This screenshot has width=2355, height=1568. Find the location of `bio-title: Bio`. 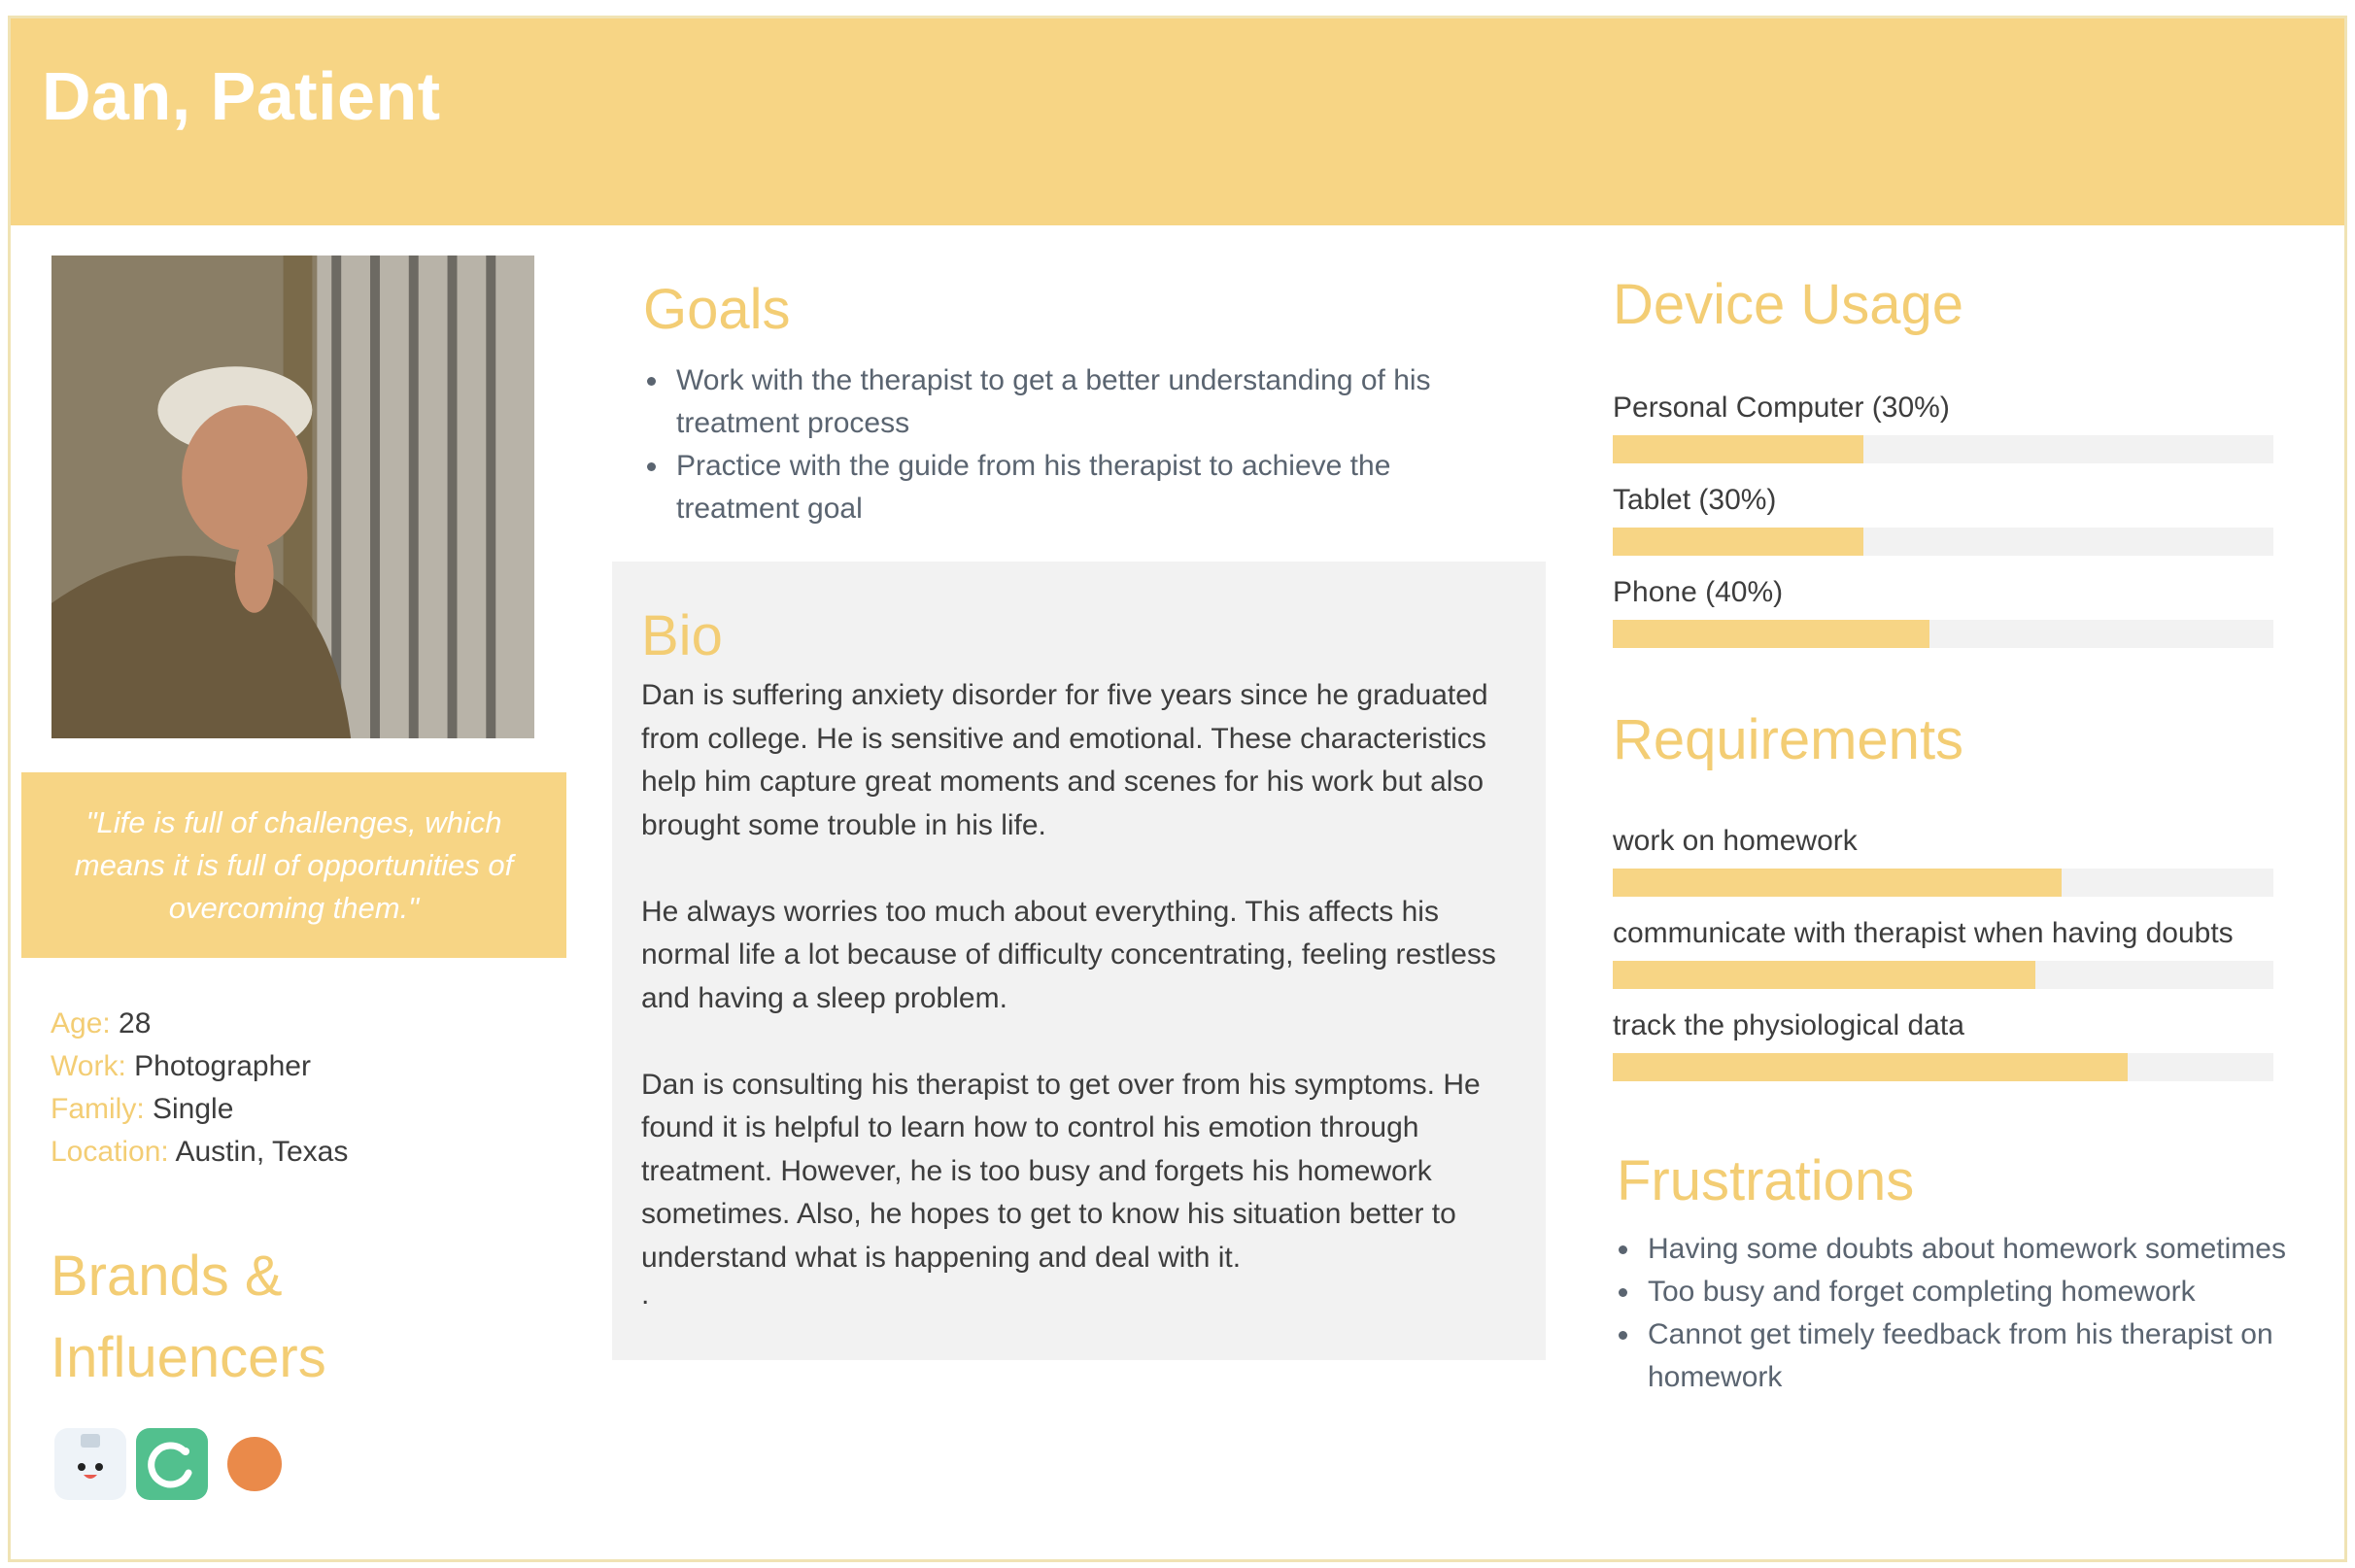

bio-title: Bio is located at coordinates (682, 635).